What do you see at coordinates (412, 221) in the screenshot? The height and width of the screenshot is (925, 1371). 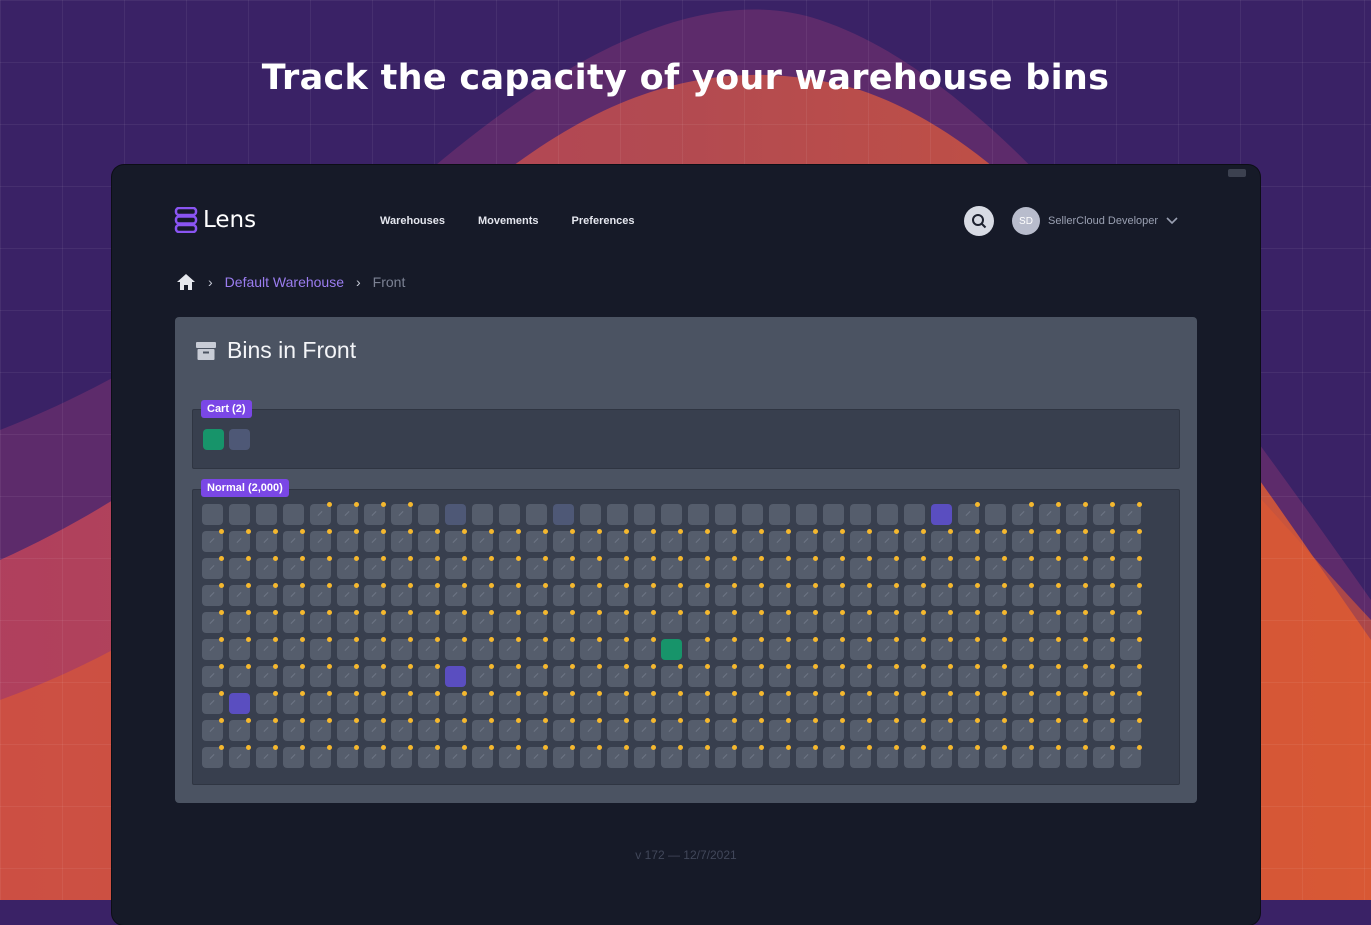 I see `nav-warehouses: Warehouses` at bounding box center [412, 221].